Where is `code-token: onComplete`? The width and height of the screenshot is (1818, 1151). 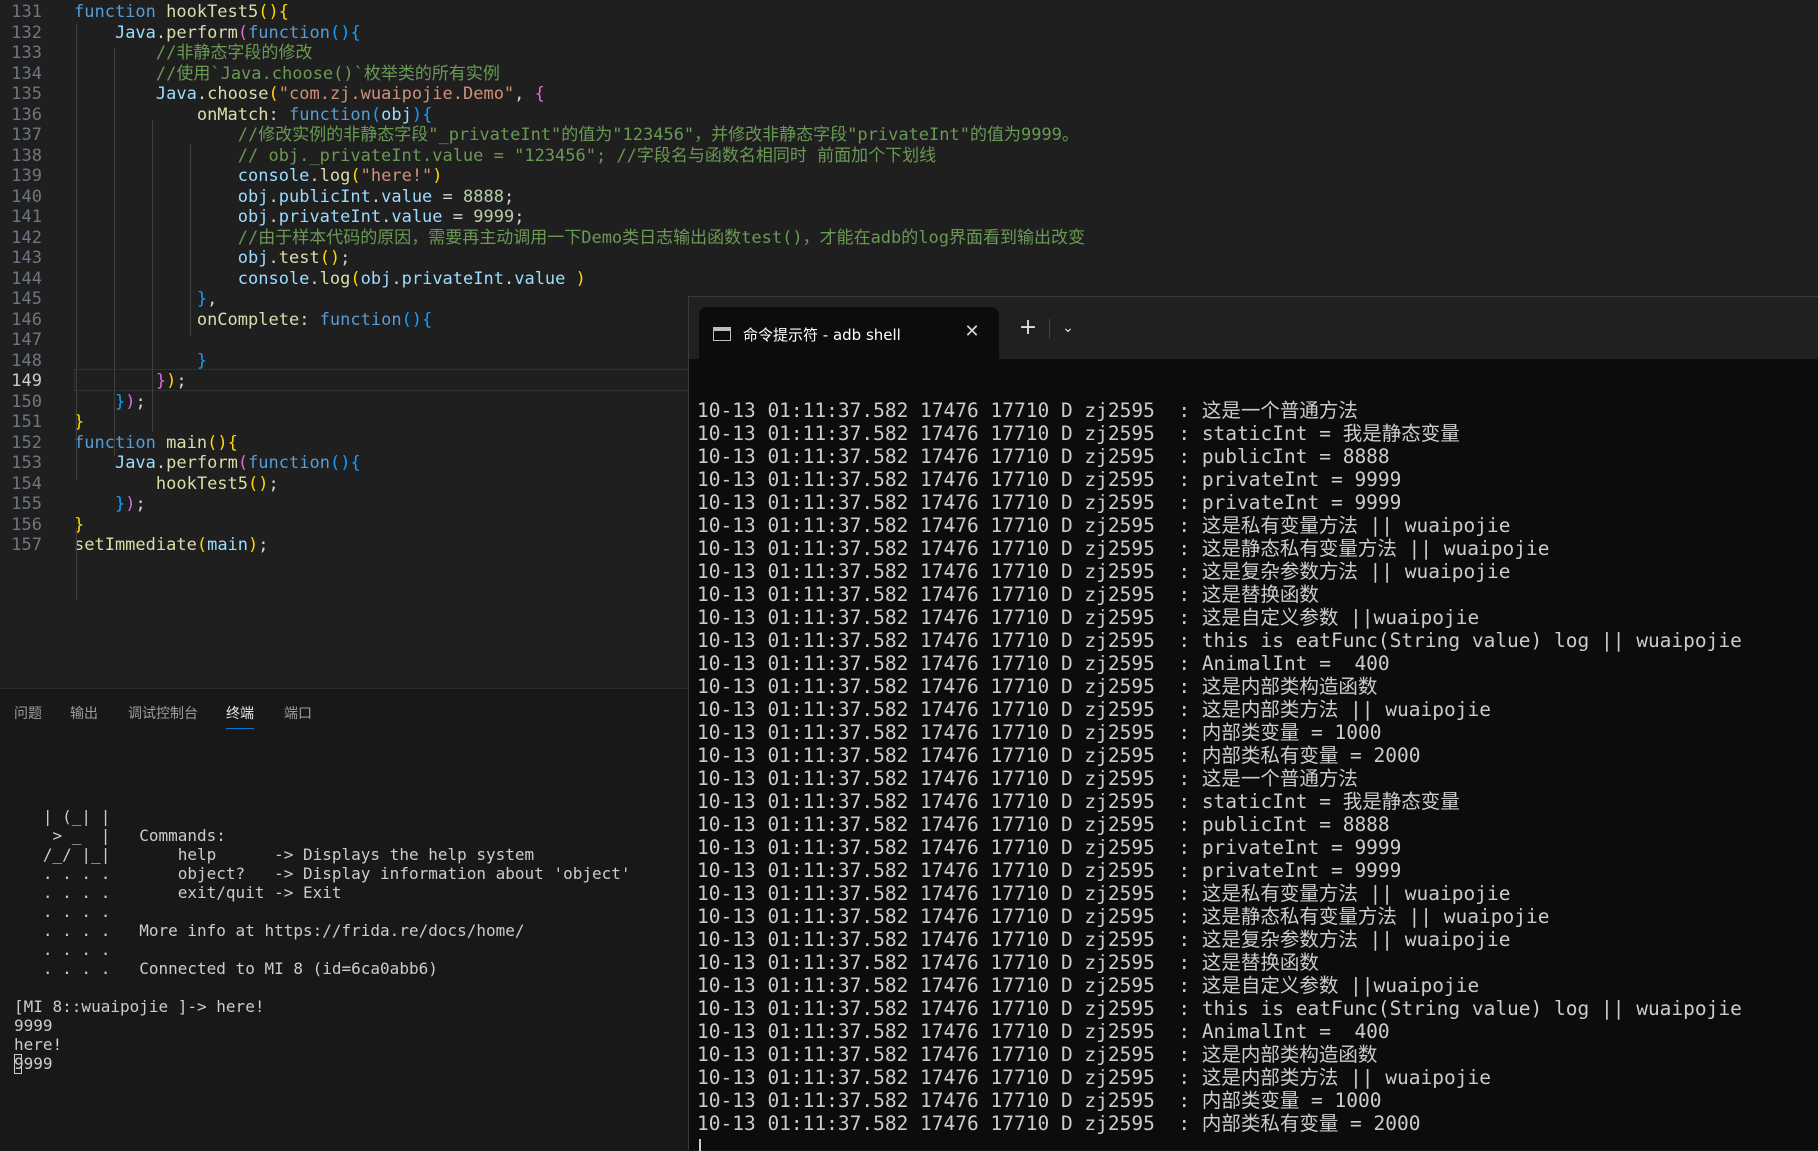 code-token: onComplete is located at coordinates (248, 319).